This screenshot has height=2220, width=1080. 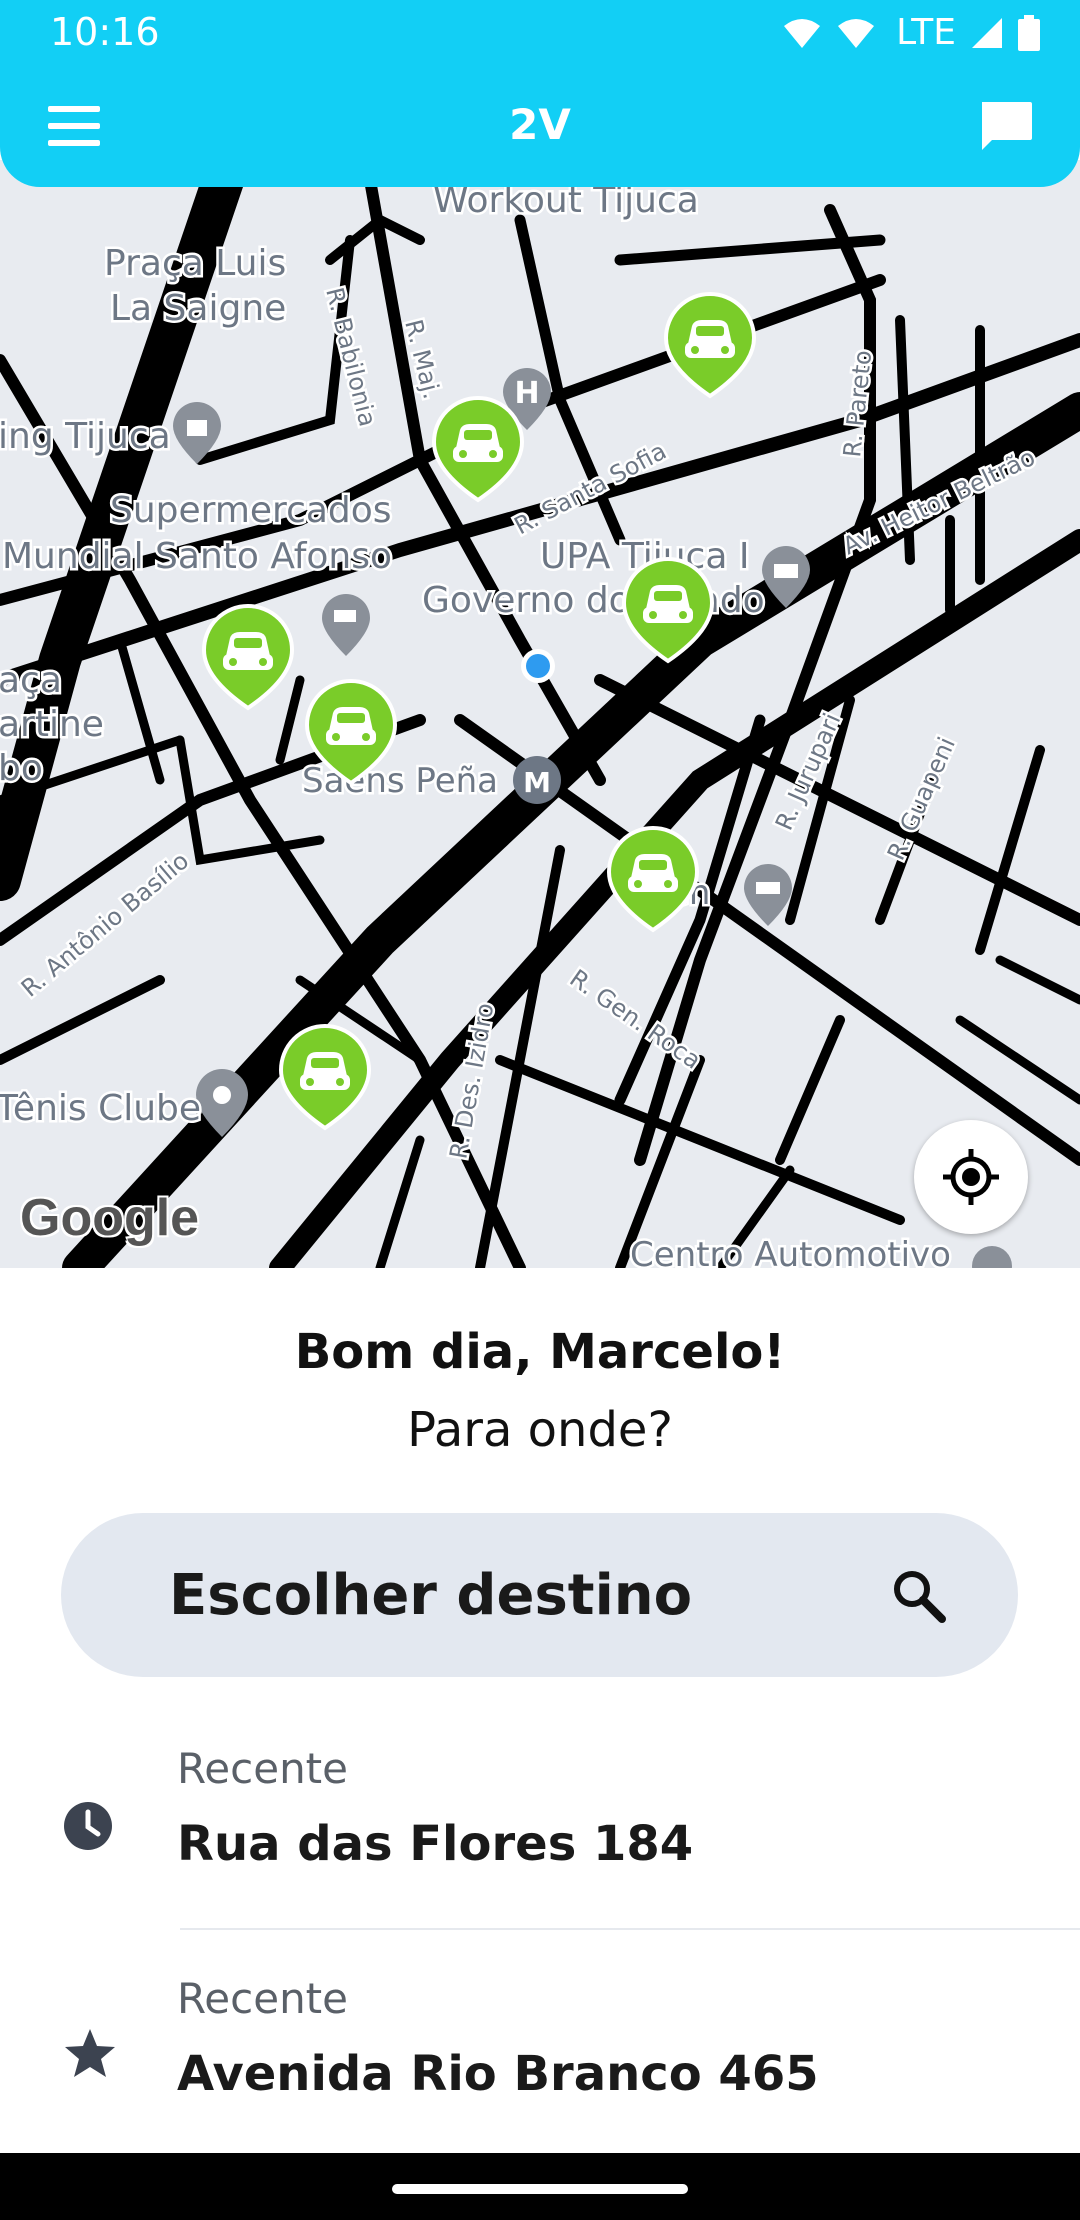 What do you see at coordinates (987, 32) in the screenshot?
I see `signal-icon` at bounding box center [987, 32].